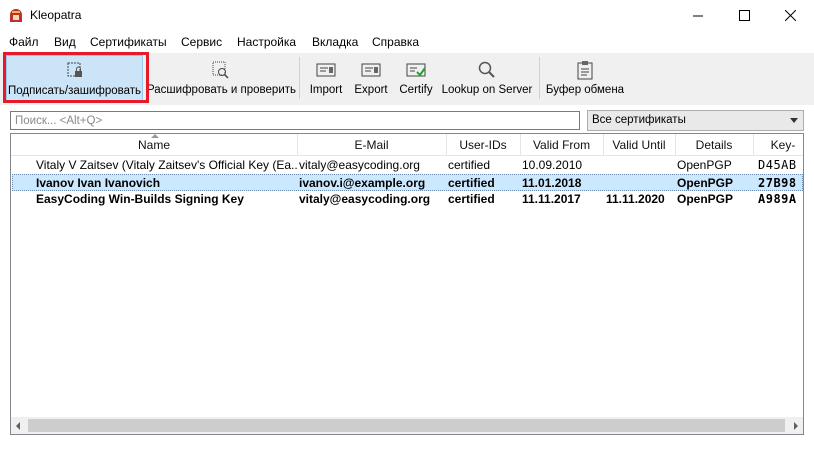 The width and height of the screenshot is (814, 449). I want to click on menu-help: Справка, so click(395, 42).